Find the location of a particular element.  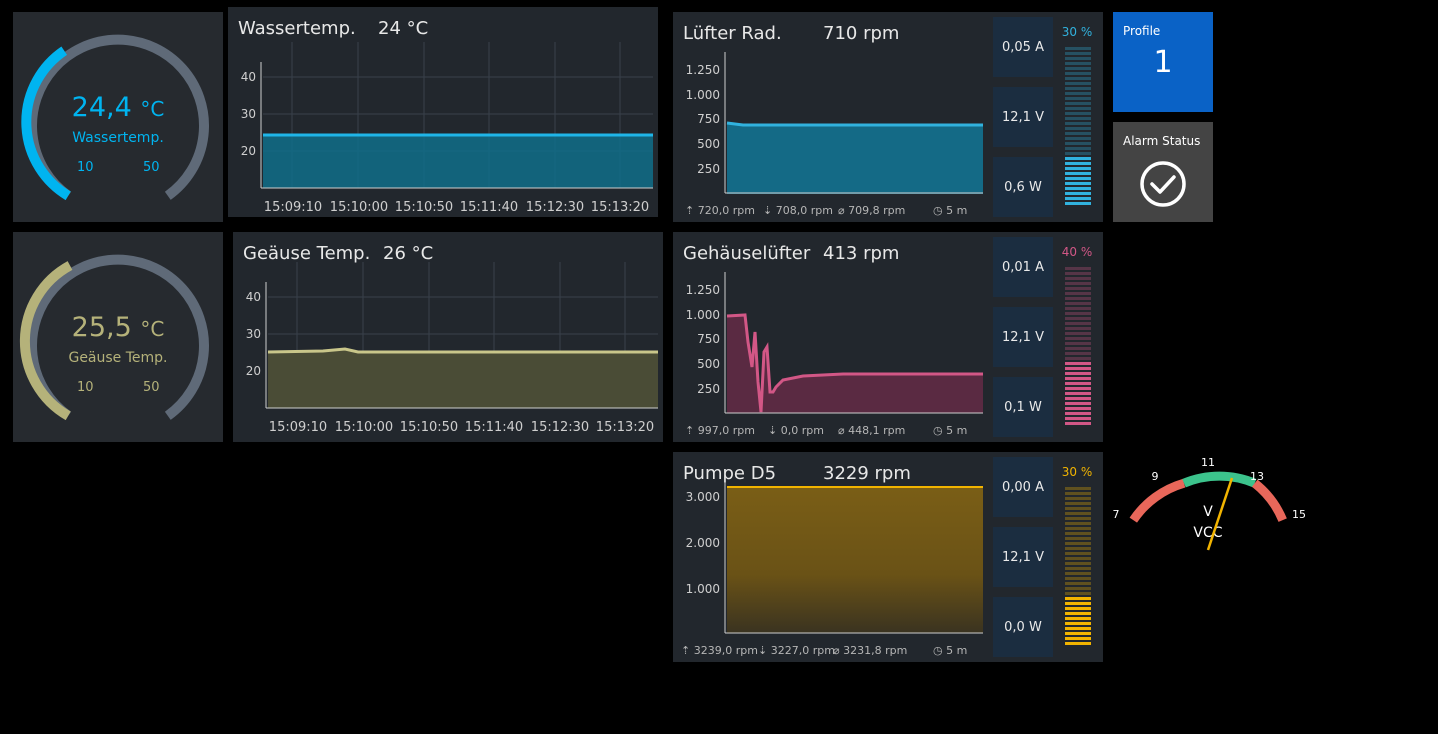

y-tick: 40 is located at coordinates (253, 297).